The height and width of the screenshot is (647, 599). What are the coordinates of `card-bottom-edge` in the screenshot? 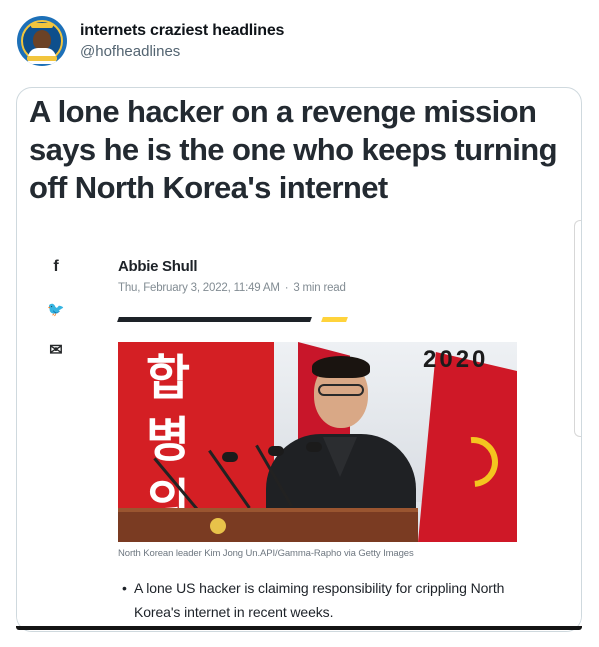 It's located at (299, 628).